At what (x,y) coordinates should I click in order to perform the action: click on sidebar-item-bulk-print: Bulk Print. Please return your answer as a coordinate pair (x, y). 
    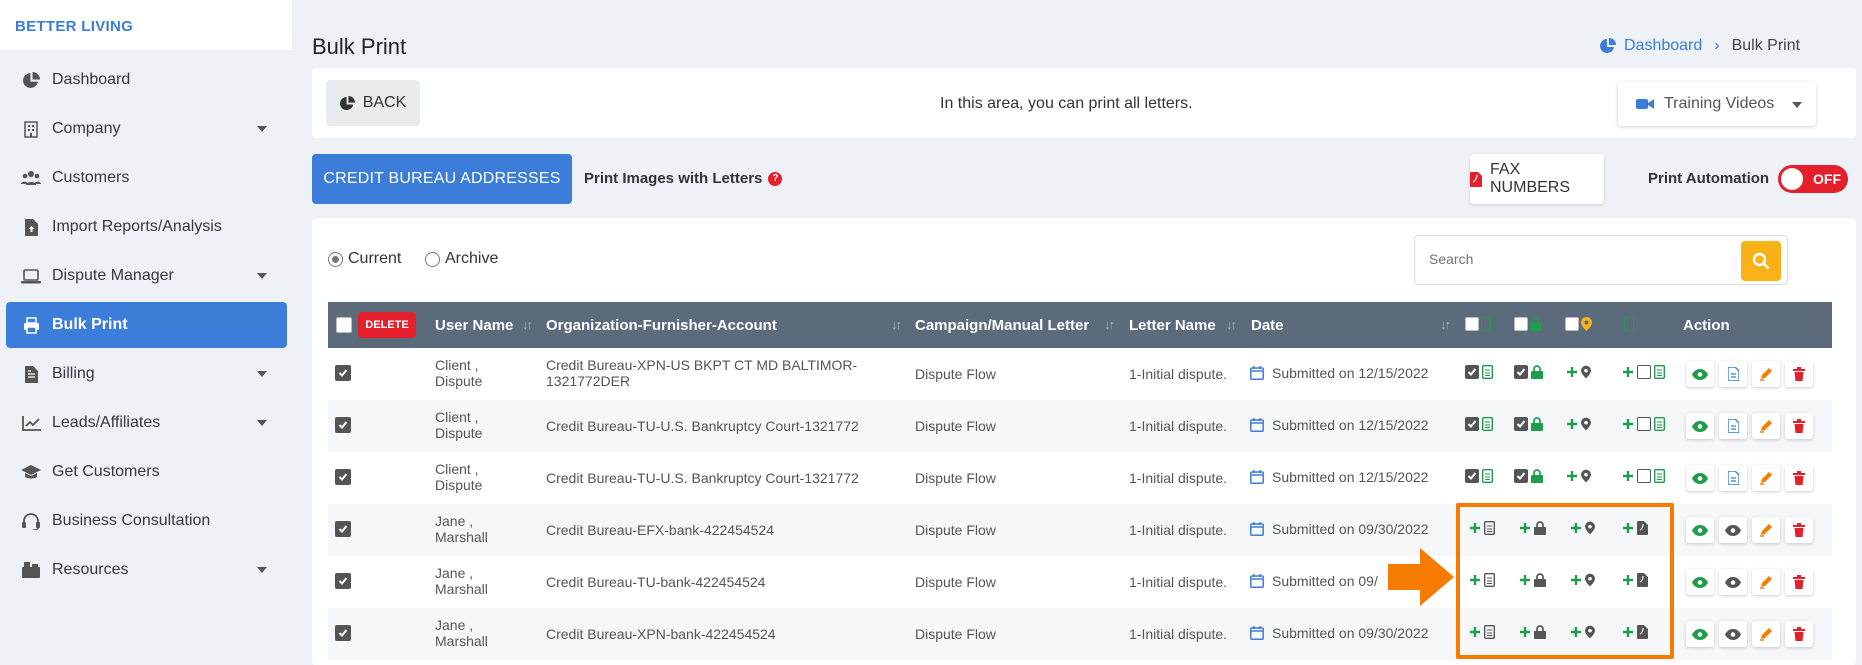
    Looking at the image, I should click on (146, 325).